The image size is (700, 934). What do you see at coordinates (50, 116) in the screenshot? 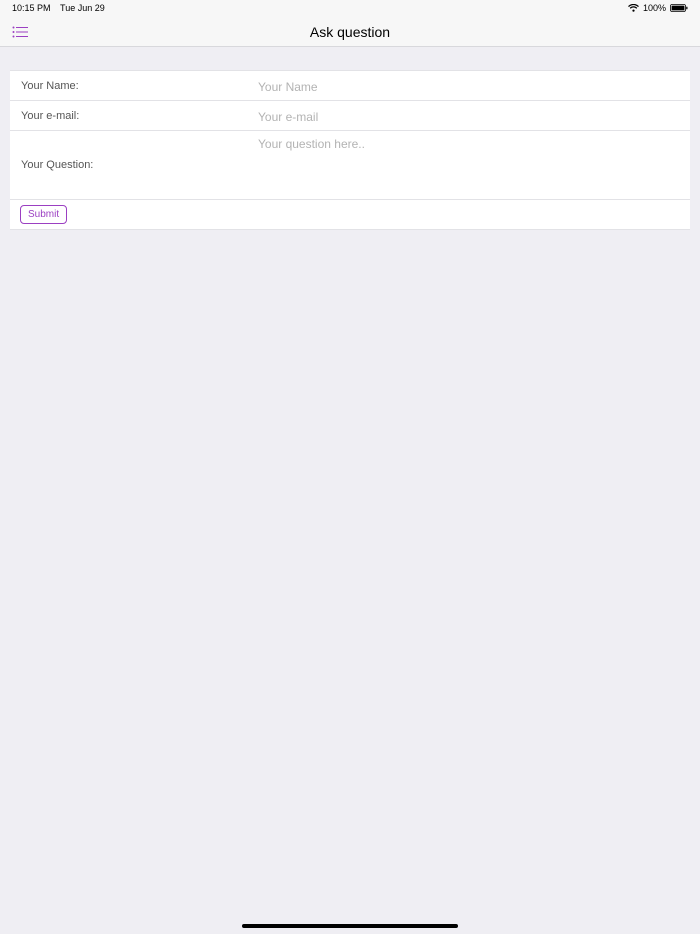
I see `email-label: Your e-mail:` at bounding box center [50, 116].